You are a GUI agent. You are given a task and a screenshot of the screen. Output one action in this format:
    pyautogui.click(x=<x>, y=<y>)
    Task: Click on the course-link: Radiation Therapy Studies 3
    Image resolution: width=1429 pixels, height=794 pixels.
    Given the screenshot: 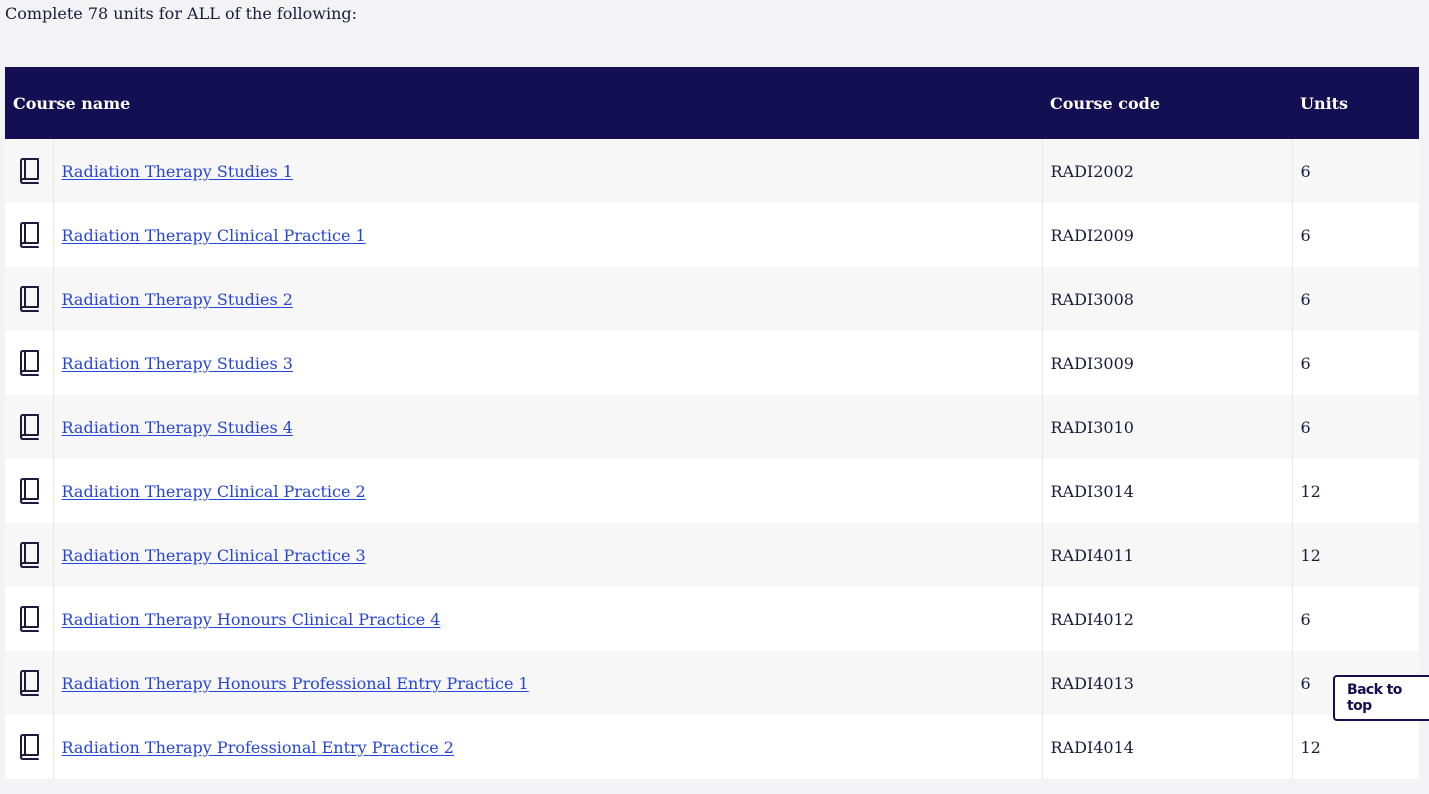 What is the action you would take?
    pyautogui.click(x=177, y=363)
    